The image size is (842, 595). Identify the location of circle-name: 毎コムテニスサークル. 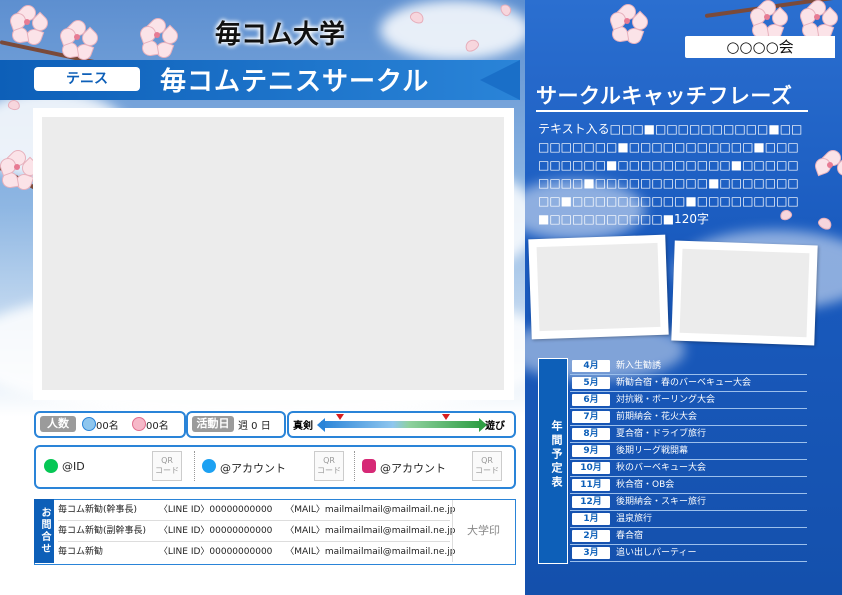
(295, 82).